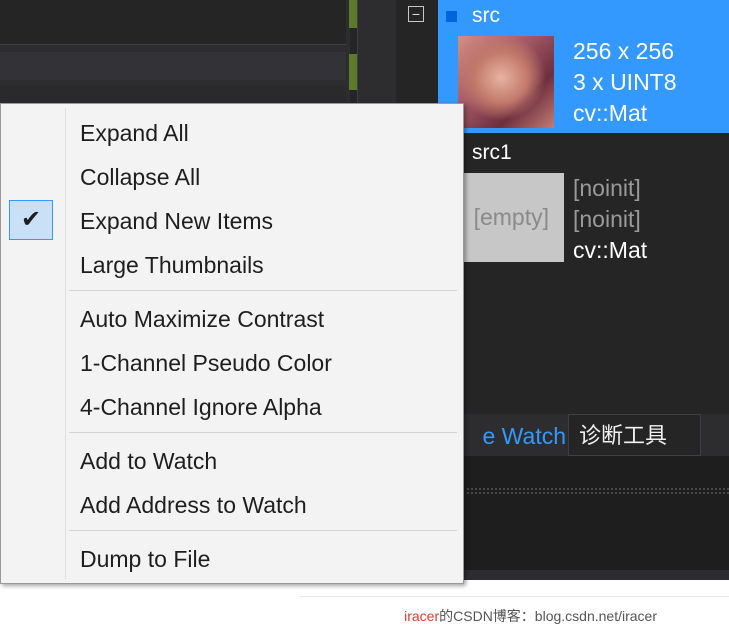 Image resolution: width=729 pixels, height=640 pixels. I want to click on collapse-toggle-icon: −, so click(416, 14).